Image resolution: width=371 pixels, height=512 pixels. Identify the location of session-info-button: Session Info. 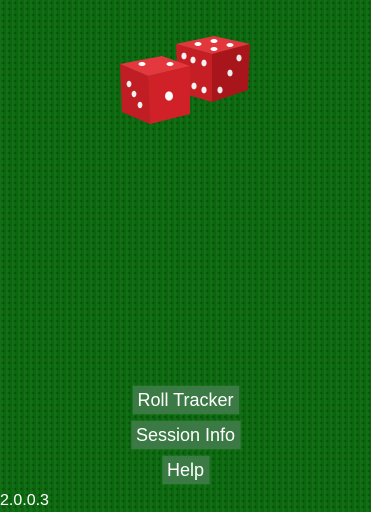
(185, 435).